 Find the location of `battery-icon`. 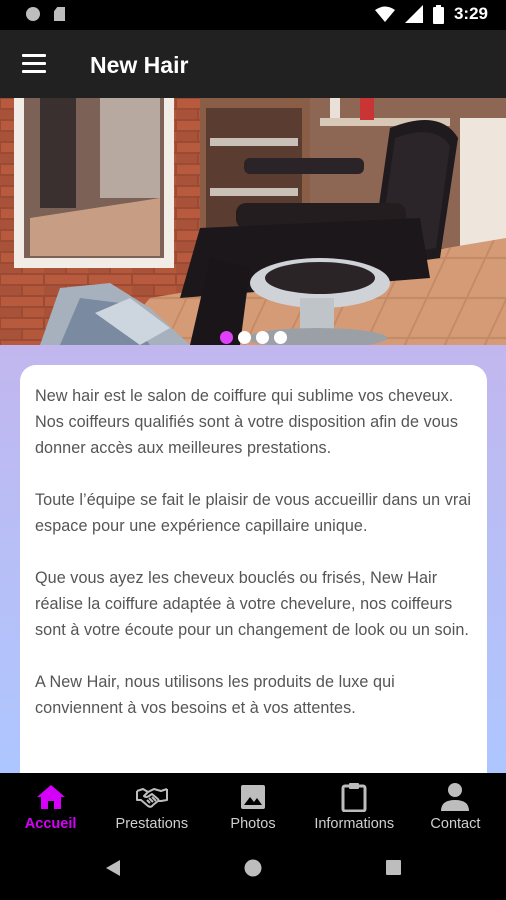

battery-icon is located at coordinates (438, 14).